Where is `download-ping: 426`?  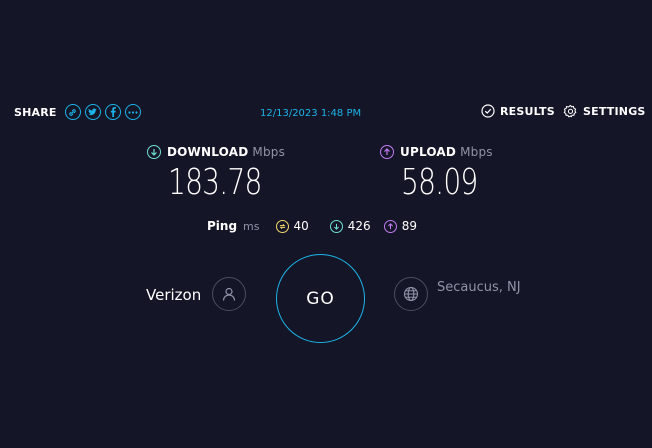 download-ping: 426 is located at coordinates (350, 226).